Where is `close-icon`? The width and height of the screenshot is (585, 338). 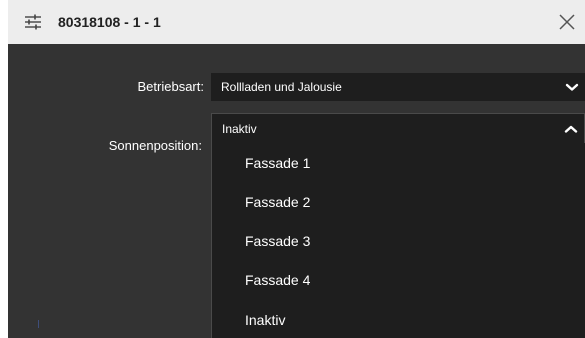 close-icon is located at coordinates (567, 22).